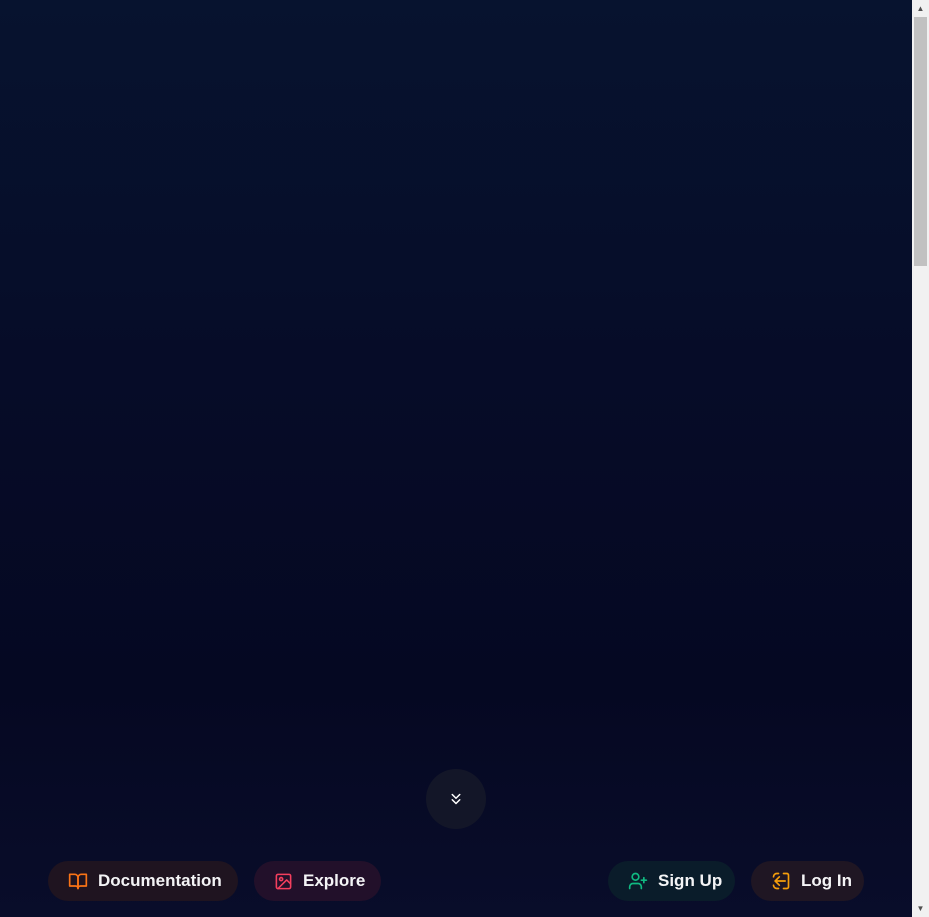 The height and width of the screenshot is (917, 929). Describe the element at coordinates (920, 908) in the screenshot. I see `scroll-down-arrow-icon: ▼` at that location.